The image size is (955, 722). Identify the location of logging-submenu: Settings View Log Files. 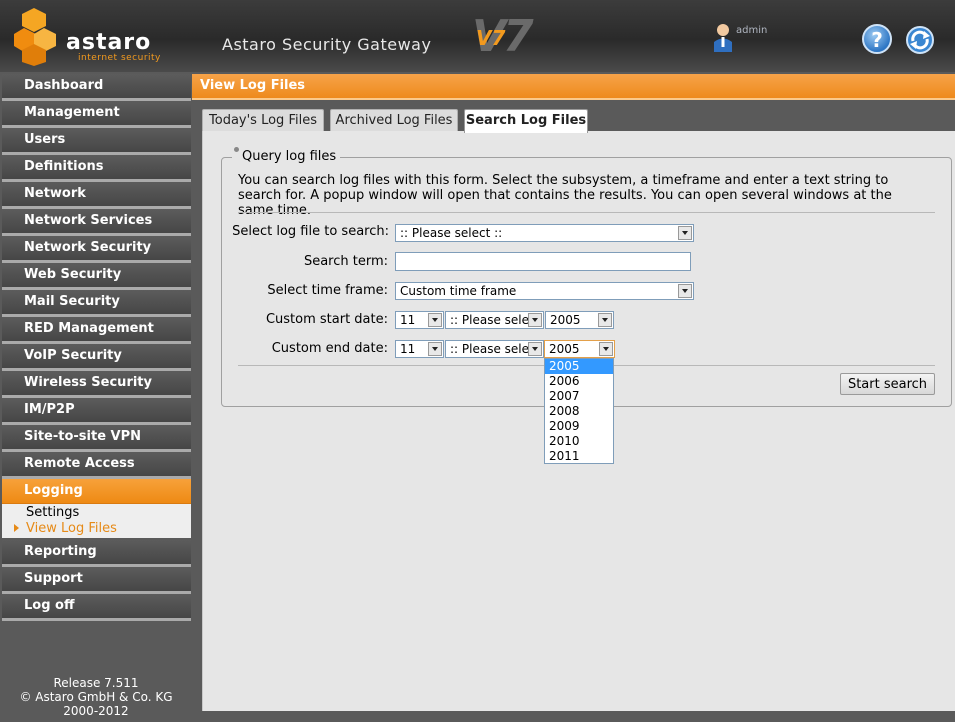
(96, 521).